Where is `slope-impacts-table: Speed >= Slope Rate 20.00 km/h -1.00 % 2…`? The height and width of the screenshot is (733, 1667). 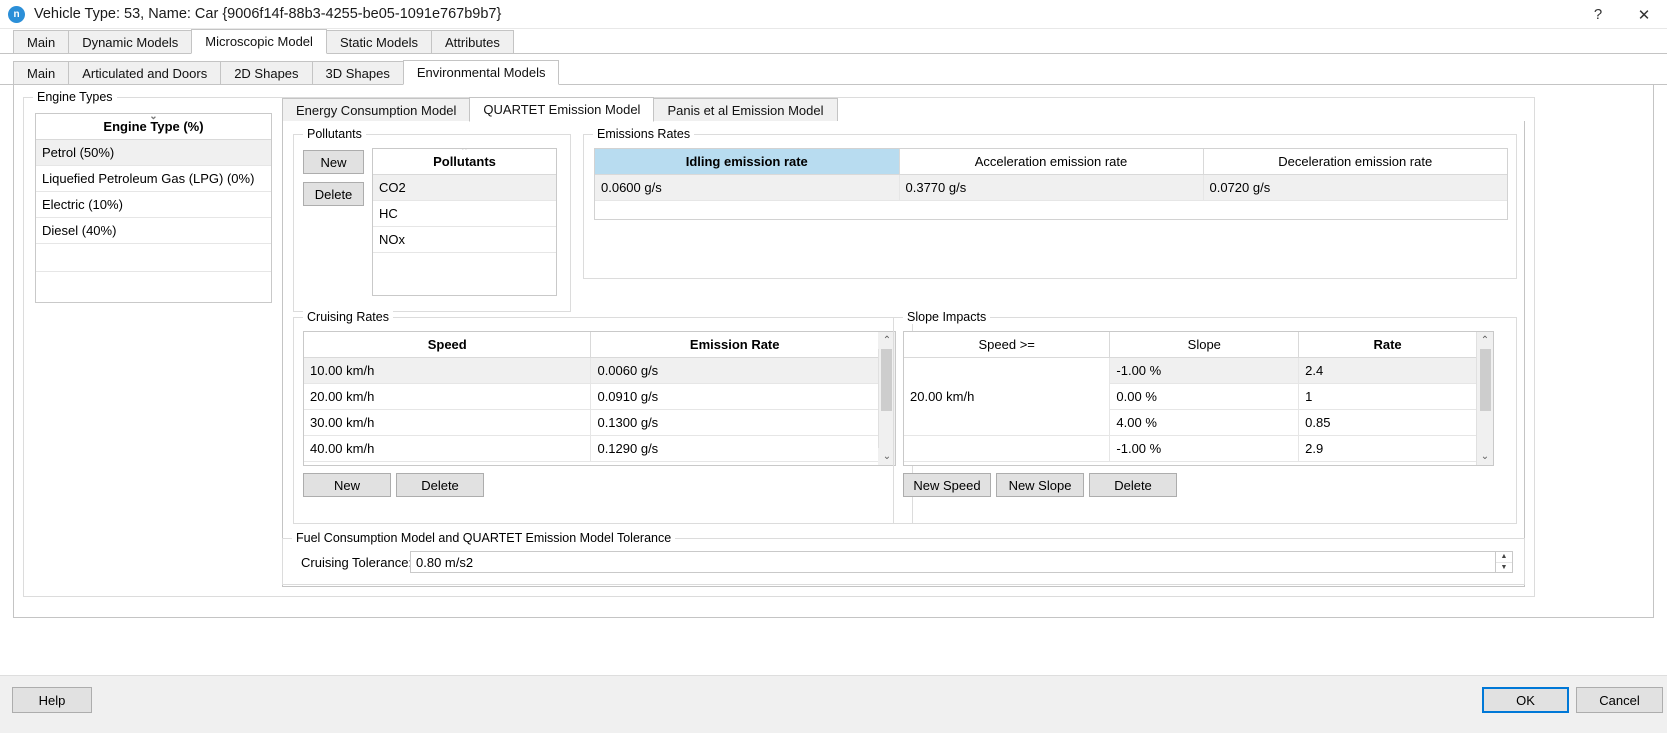
slope-impacts-table: Speed >= Slope Rate 20.00 km/h -1.00 % 2… is located at coordinates (1190, 397).